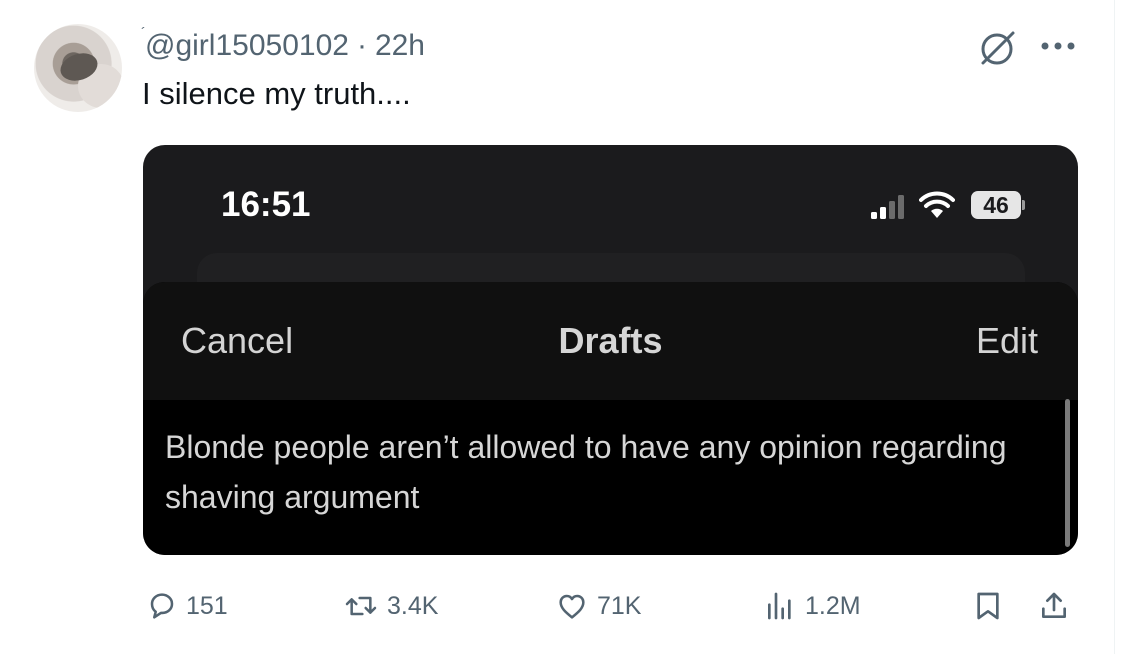 This screenshot has width=1138, height=654. Describe the element at coordinates (833, 605) in the screenshot. I see `views-count: 1.2M` at that location.